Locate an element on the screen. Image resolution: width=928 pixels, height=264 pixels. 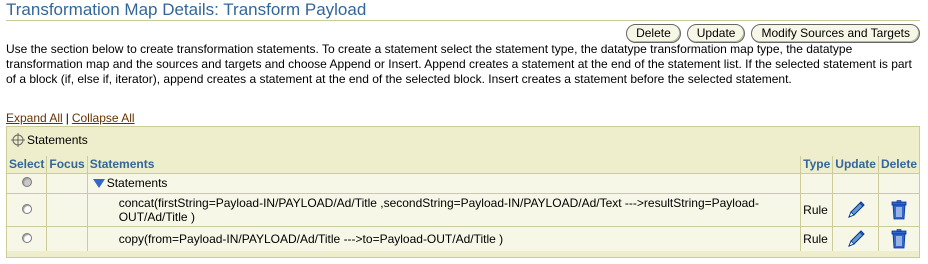
tree-header: Statements is located at coordinates (49, 140).